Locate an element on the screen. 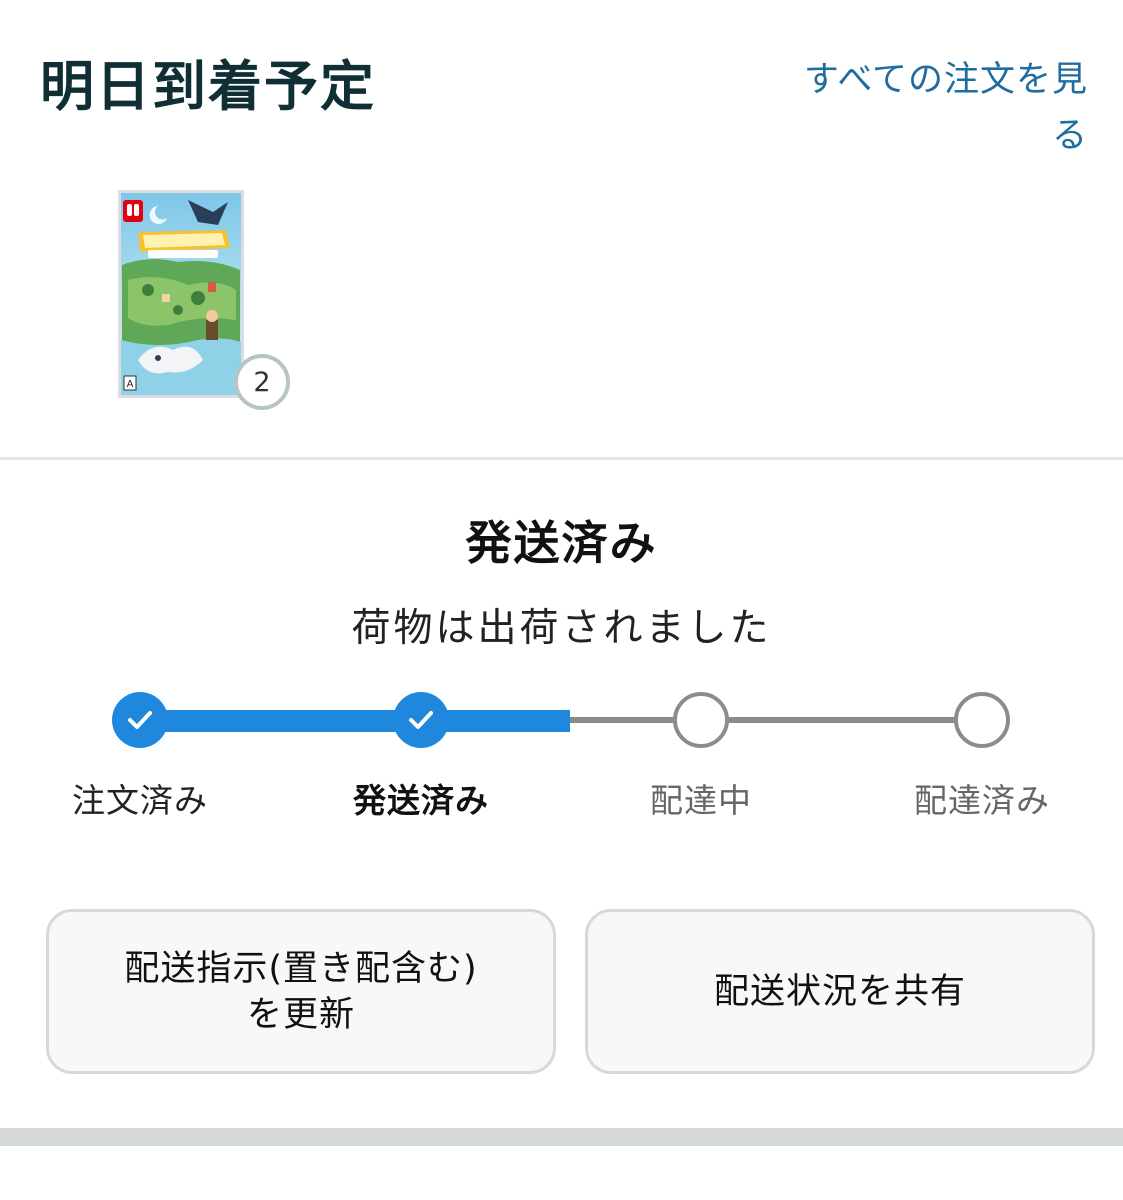 This screenshot has height=1200, width=1123. update-instructions-label-line1: 配送指示(置き配含む) is located at coordinates (301, 968).